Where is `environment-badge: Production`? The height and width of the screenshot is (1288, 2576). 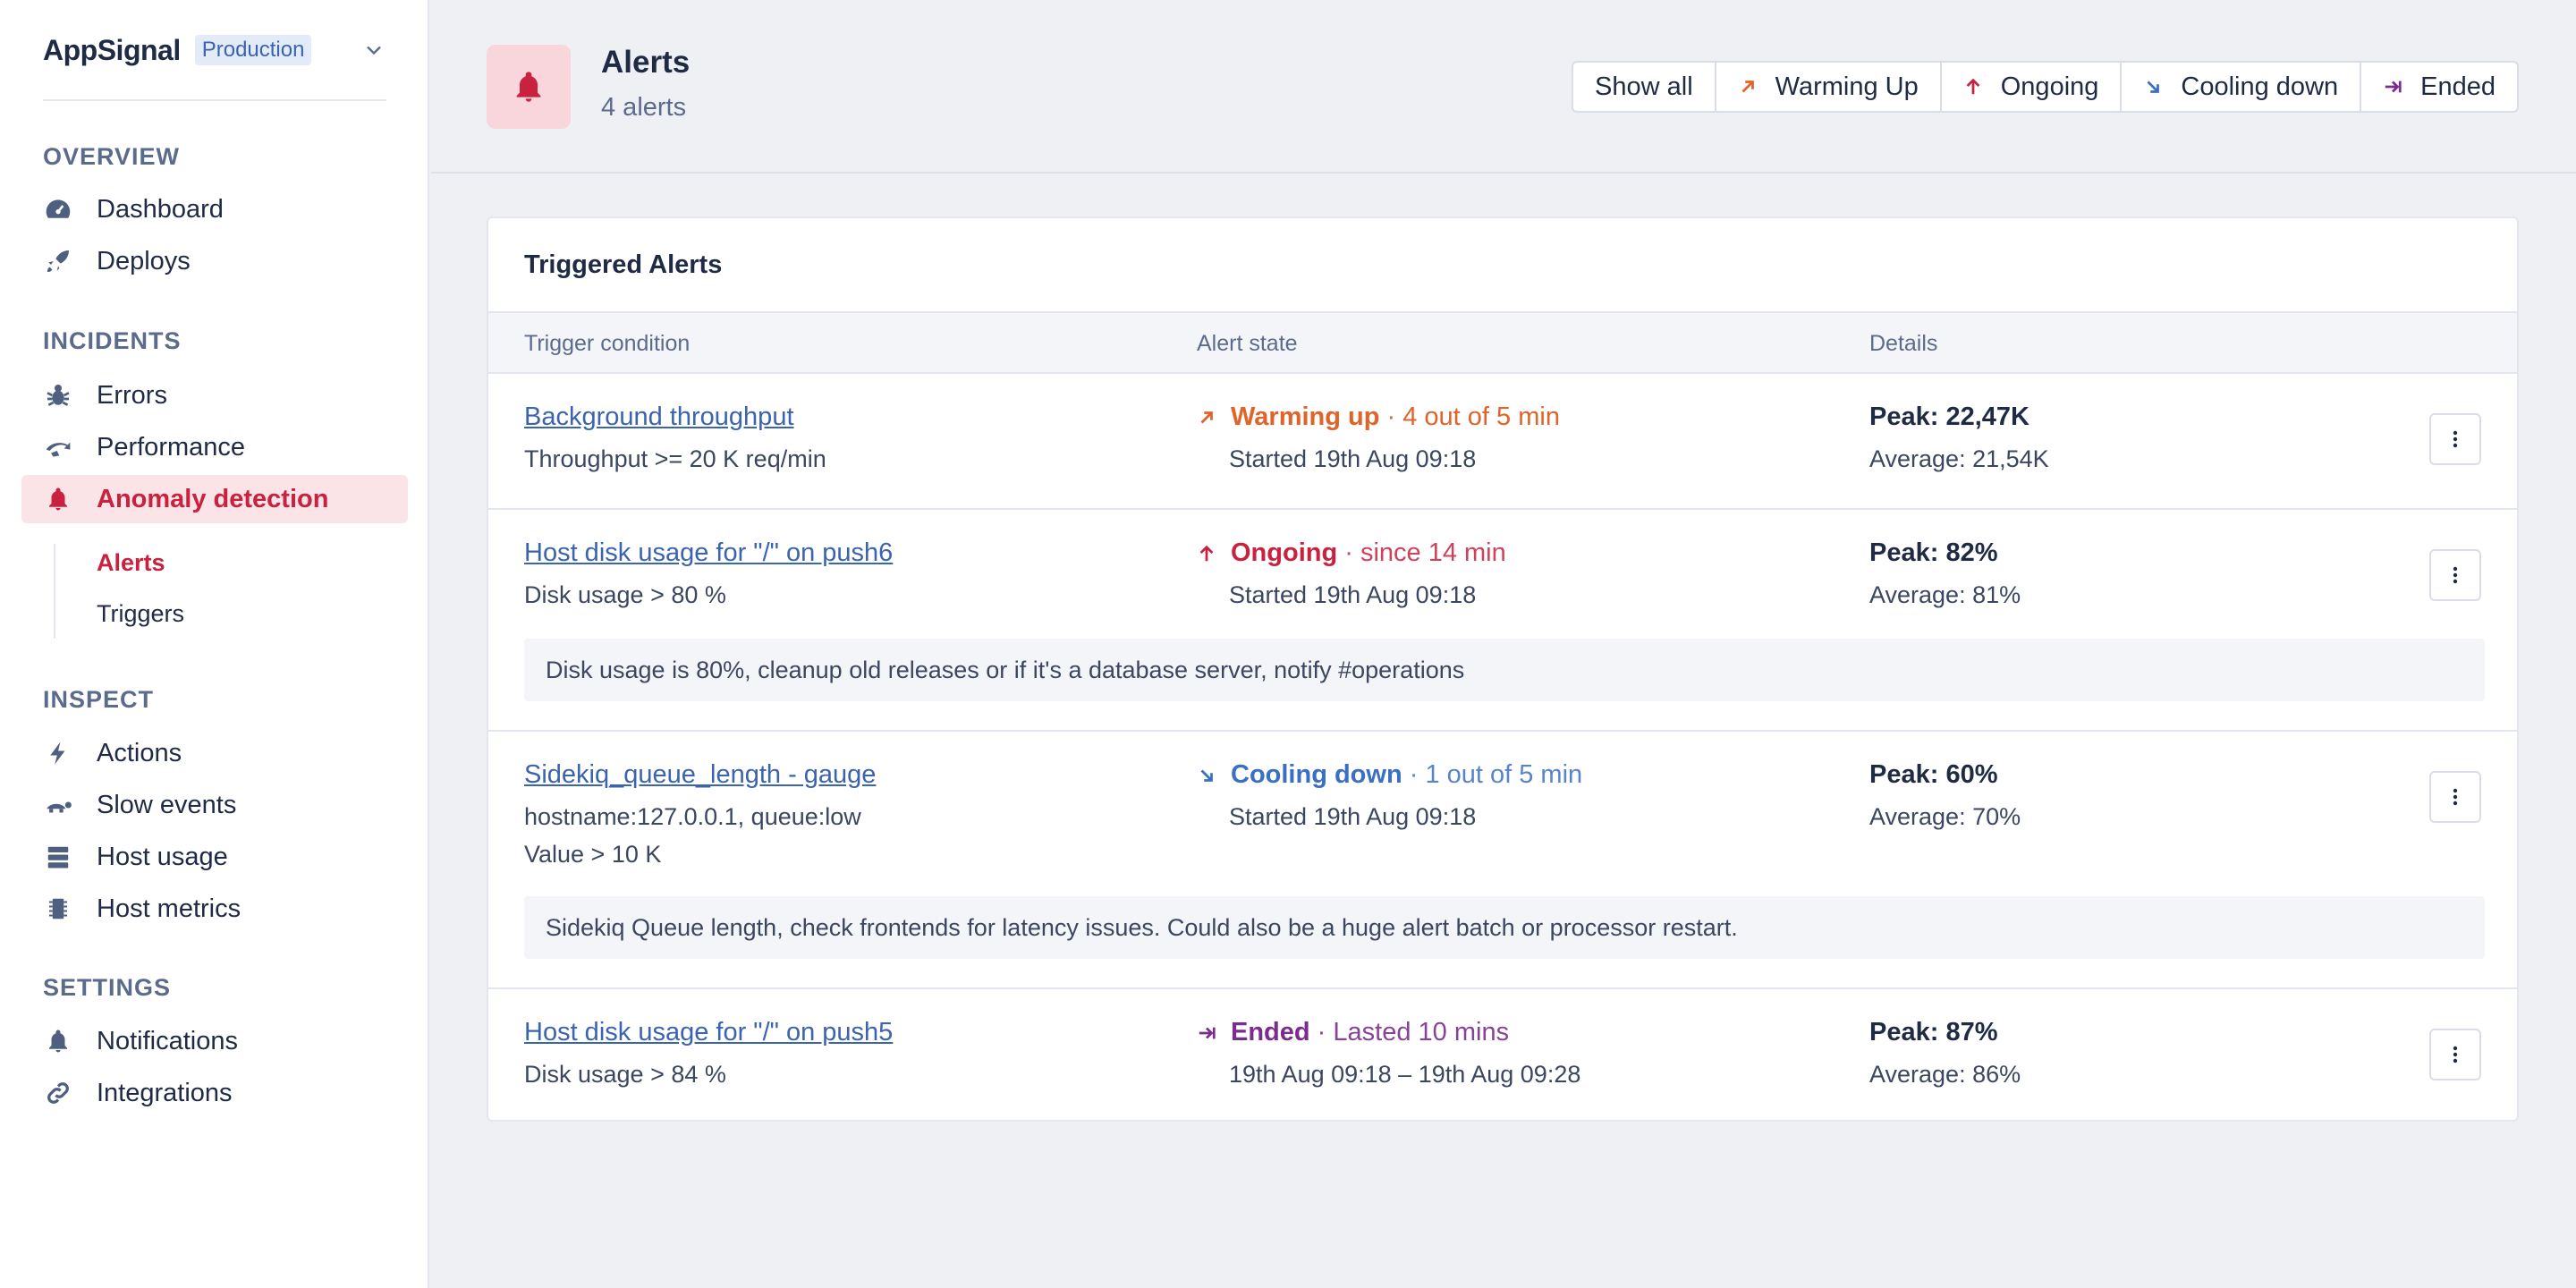
environment-badge: Production is located at coordinates (253, 50).